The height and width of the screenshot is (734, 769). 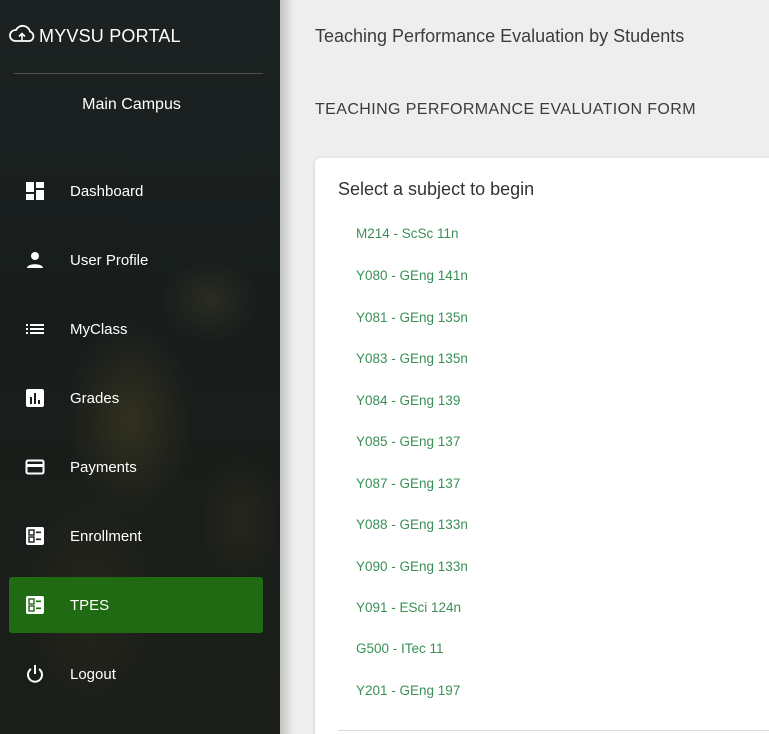 What do you see at coordinates (138, 73) in the screenshot?
I see `brand-divider` at bounding box center [138, 73].